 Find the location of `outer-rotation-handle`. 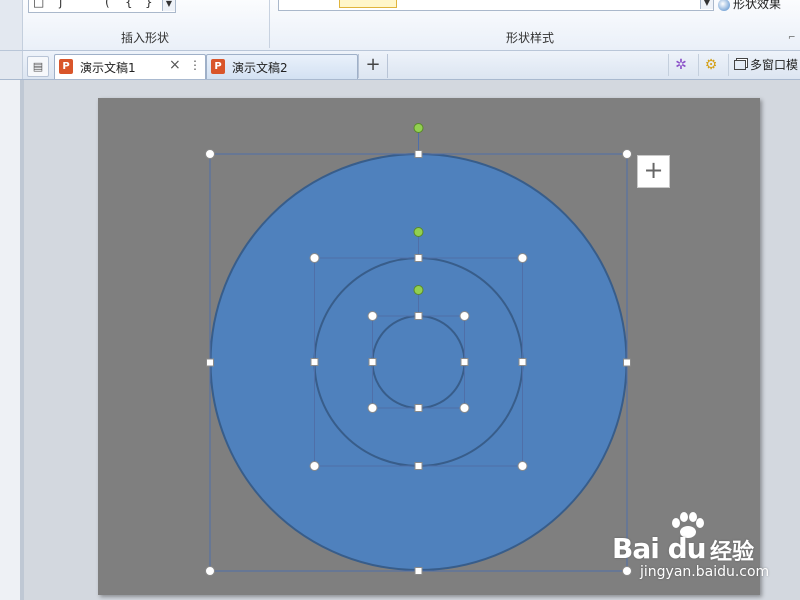

outer-rotation-handle is located at coordinates (418, 128).